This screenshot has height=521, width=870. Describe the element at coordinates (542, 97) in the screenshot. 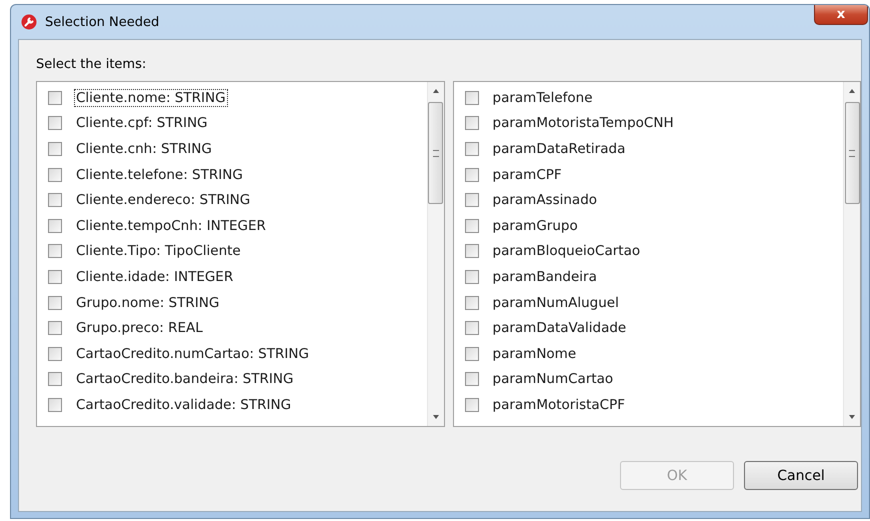

I see `item-label: paramTelefone` at that location.